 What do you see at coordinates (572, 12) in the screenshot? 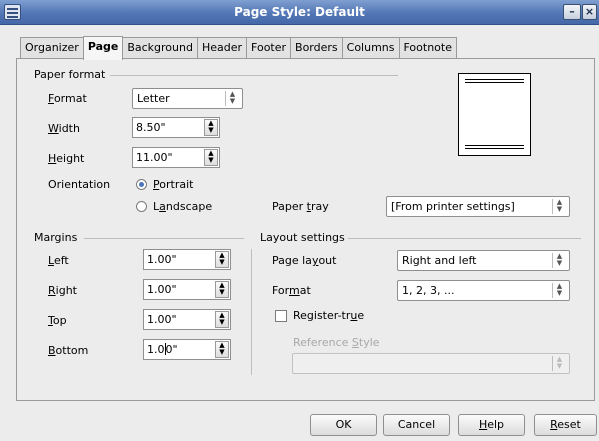
I see `minimize-button: –` at bounding box center [572, 12].